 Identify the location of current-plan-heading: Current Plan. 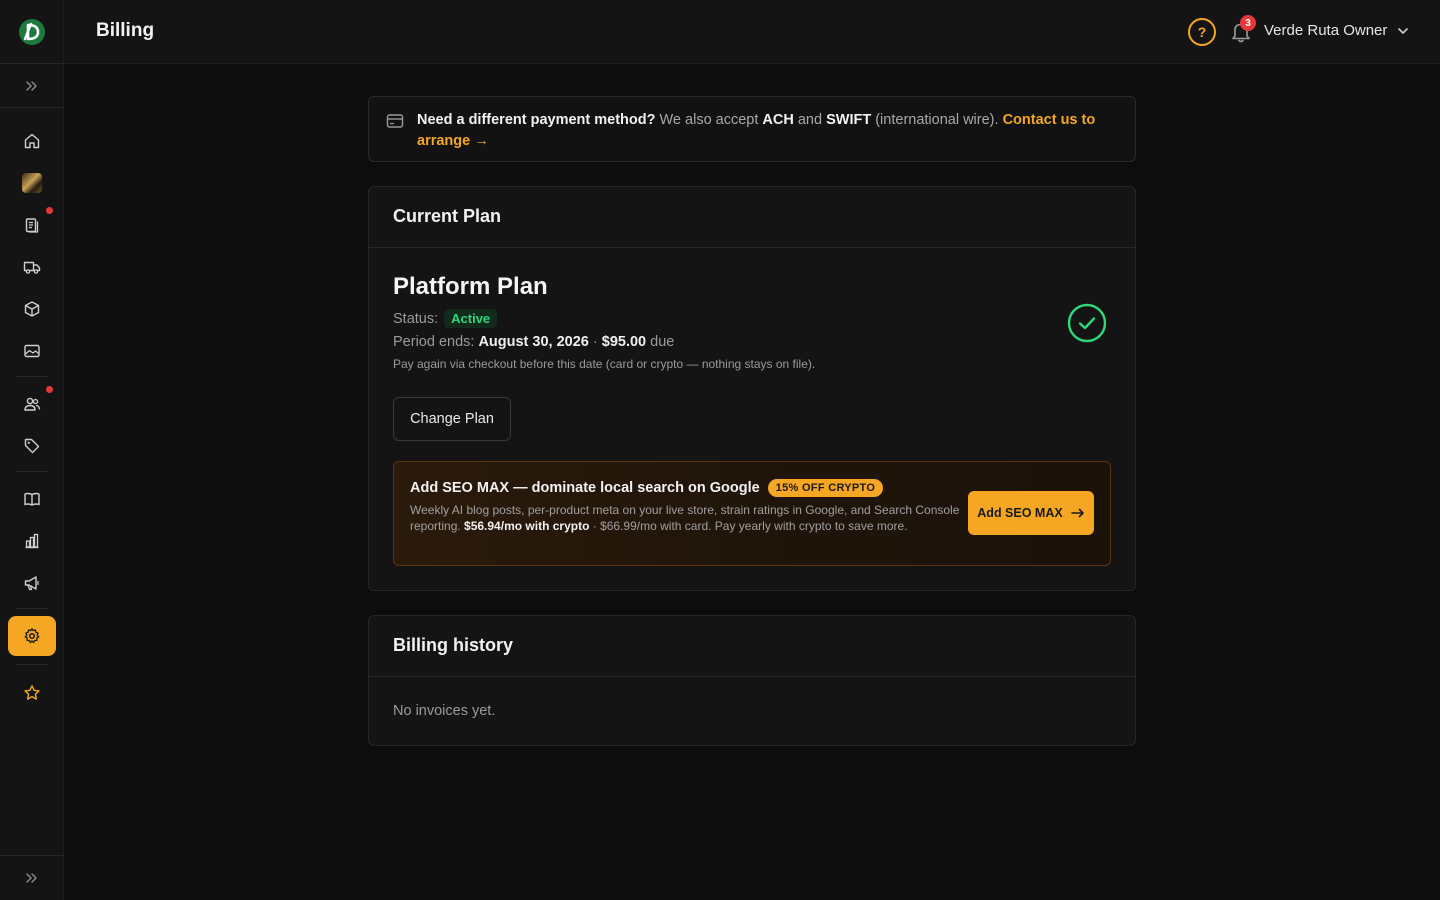
(752, 217).